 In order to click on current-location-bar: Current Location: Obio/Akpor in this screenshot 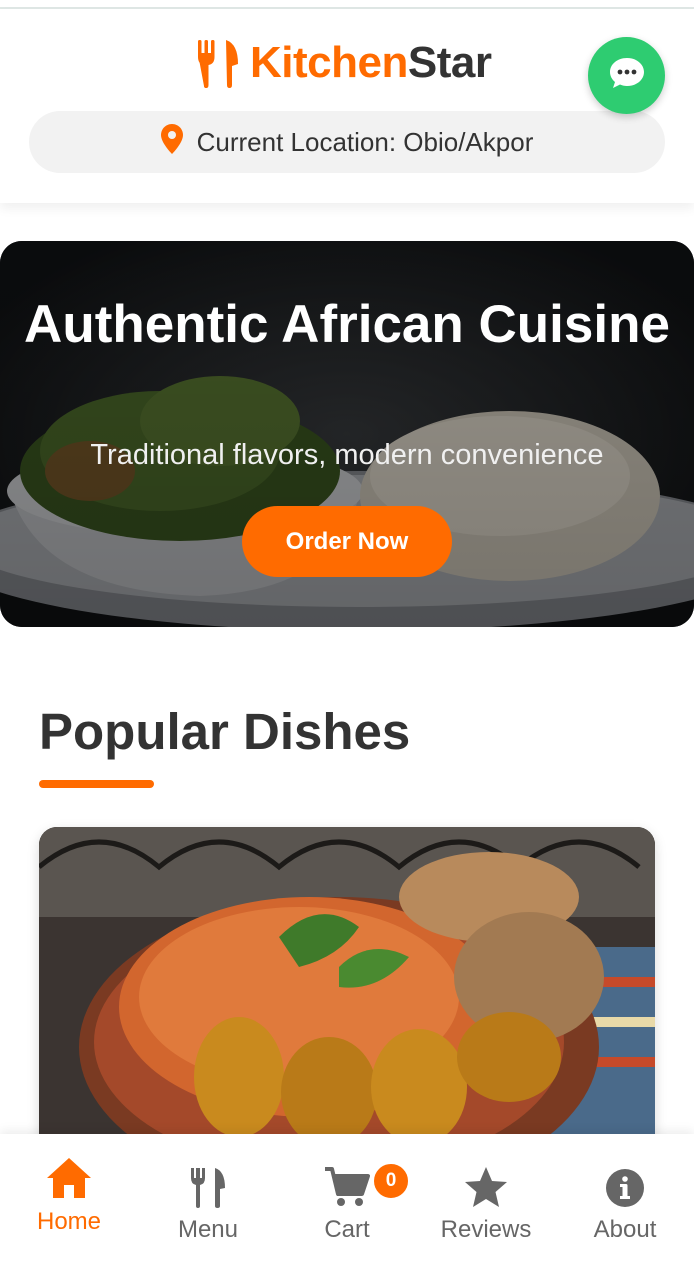, I will do `click(347, 142)`.